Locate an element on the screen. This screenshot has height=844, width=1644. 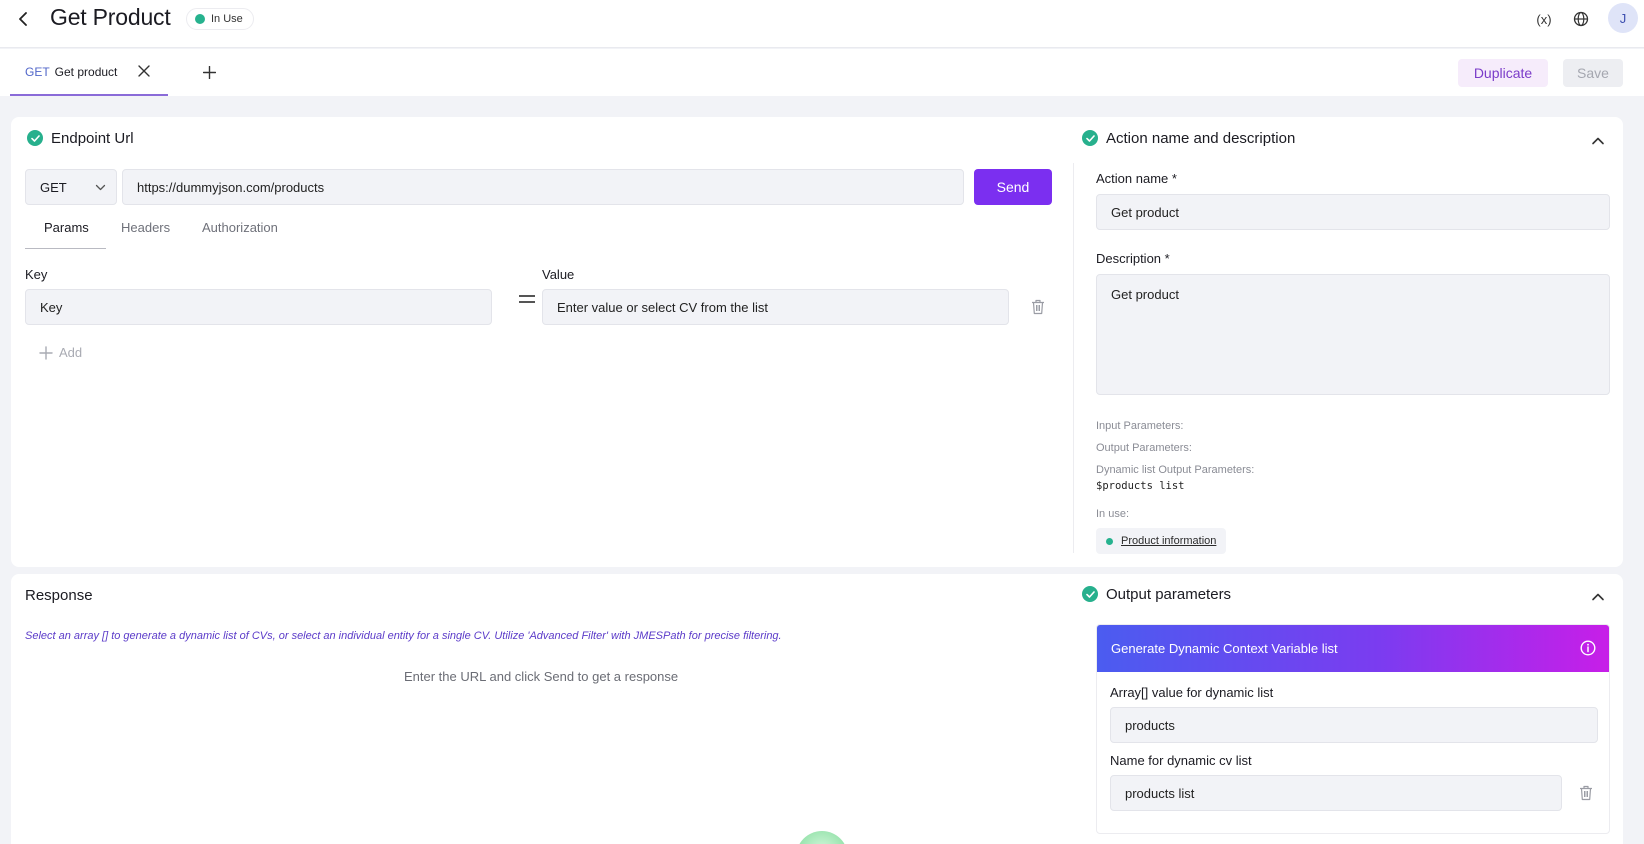
description-label: Description * is located at coordinates (1133, 258).